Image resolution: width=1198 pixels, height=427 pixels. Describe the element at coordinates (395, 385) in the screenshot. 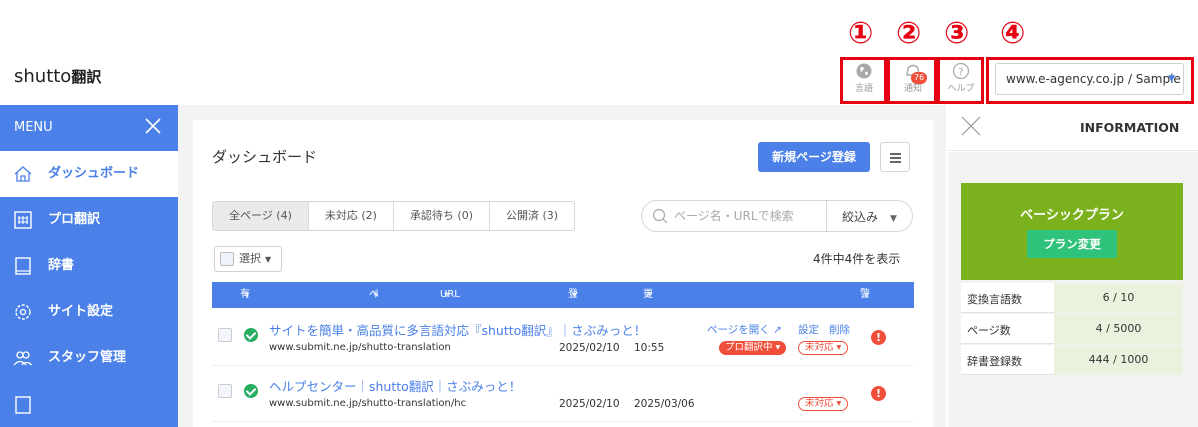

I see `row-title: ヘルプセンター｜shutto翻訳｜さぶみっと！` at that location.